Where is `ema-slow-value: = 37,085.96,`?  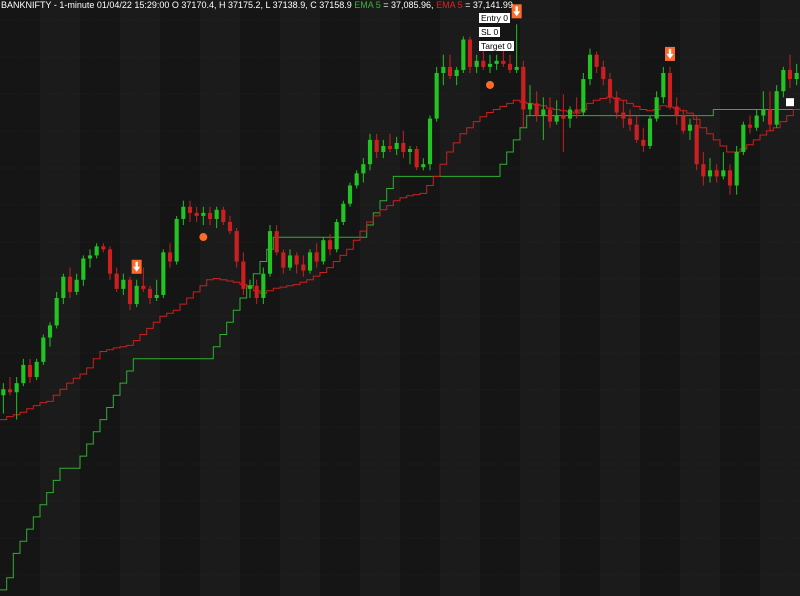
ema-slow-value: = 37,085.96, is located at coordinates (407, 5).